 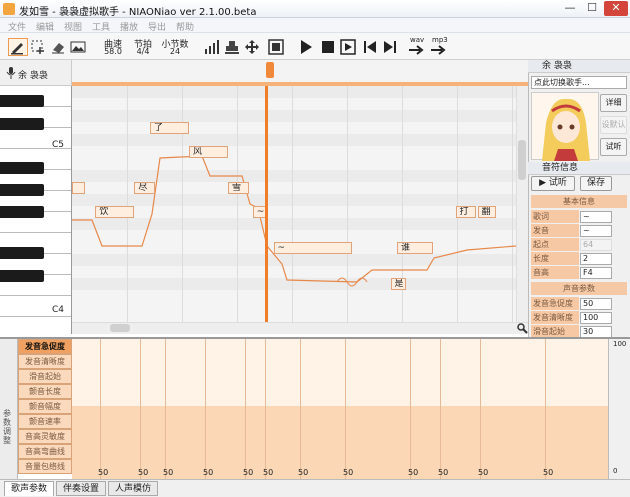 I want to click on note-block: 饮, so click(x=115, y=212).